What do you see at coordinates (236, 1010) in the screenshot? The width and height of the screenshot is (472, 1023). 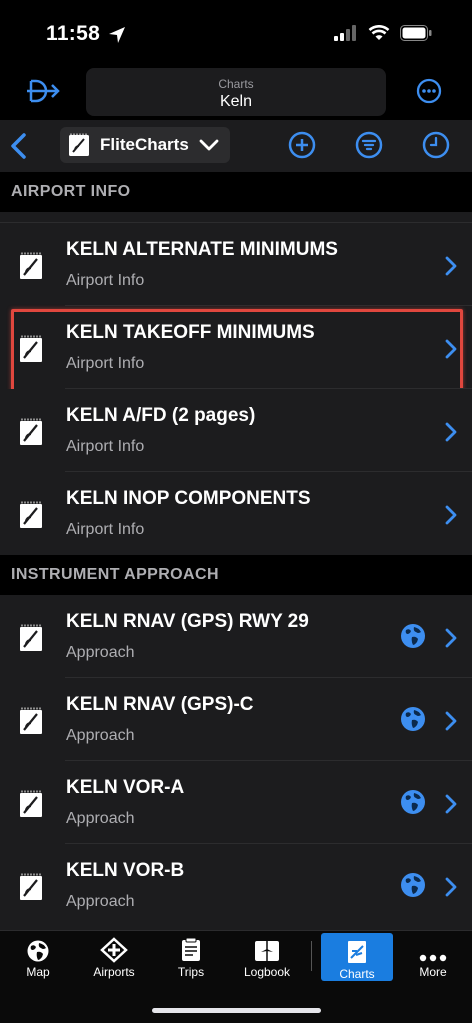 I see `home-indicator` at bounding box center [236, 1010].